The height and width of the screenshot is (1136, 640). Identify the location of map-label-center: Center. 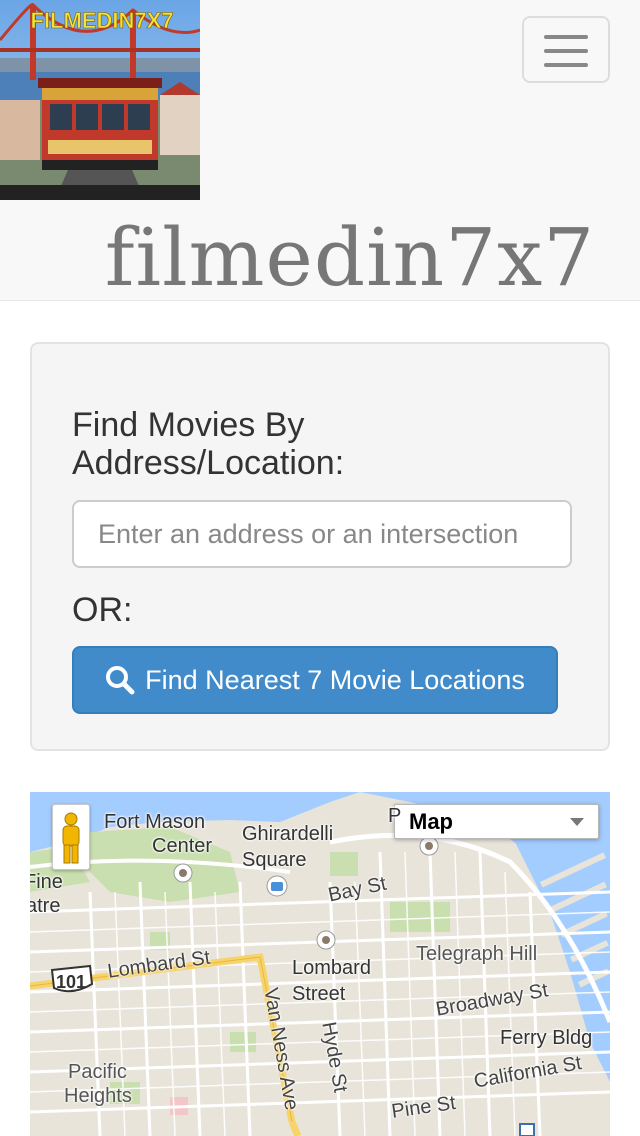
(182, 846).